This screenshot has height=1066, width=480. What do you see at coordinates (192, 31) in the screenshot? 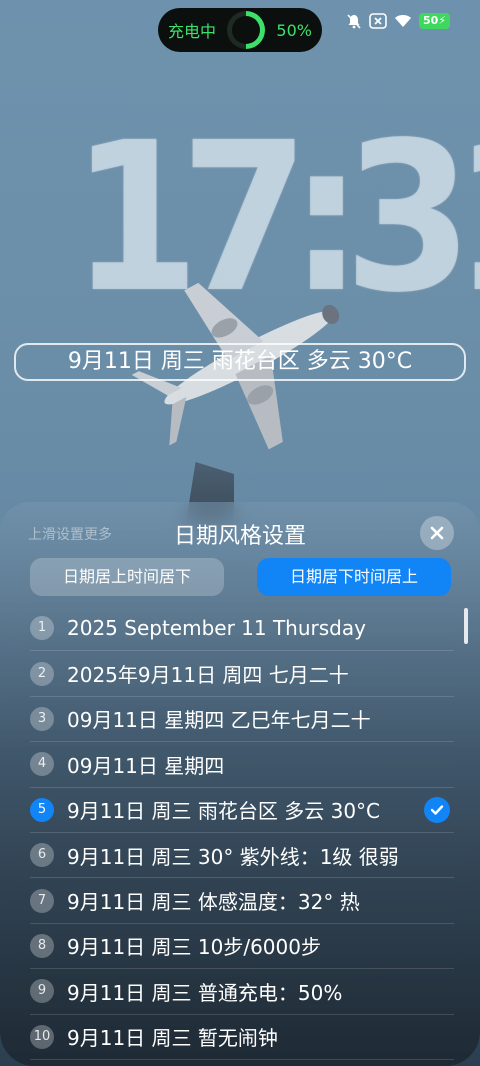
I see `charging-label: 充电中` at bounding box center [192, 31].